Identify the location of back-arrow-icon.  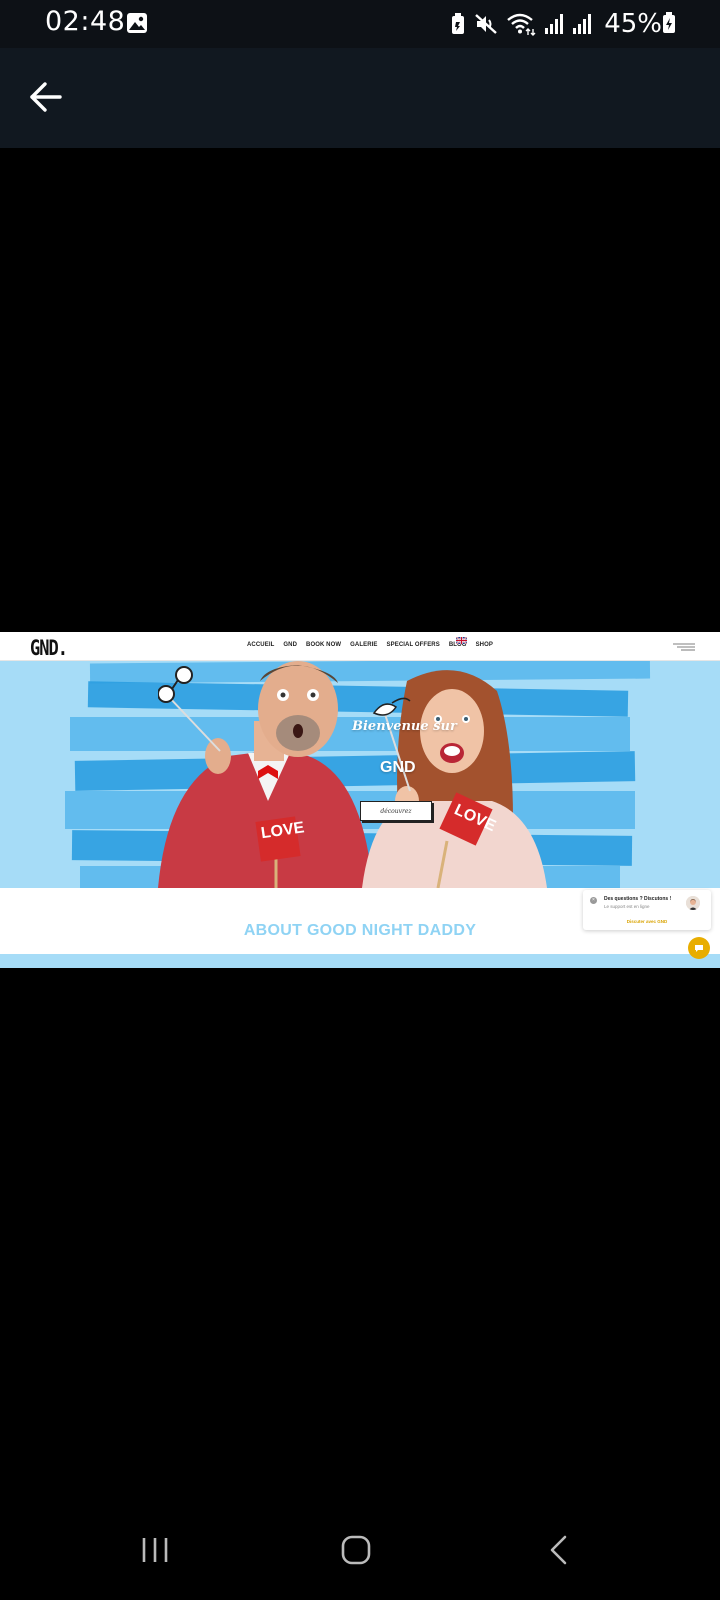
(46, 97).